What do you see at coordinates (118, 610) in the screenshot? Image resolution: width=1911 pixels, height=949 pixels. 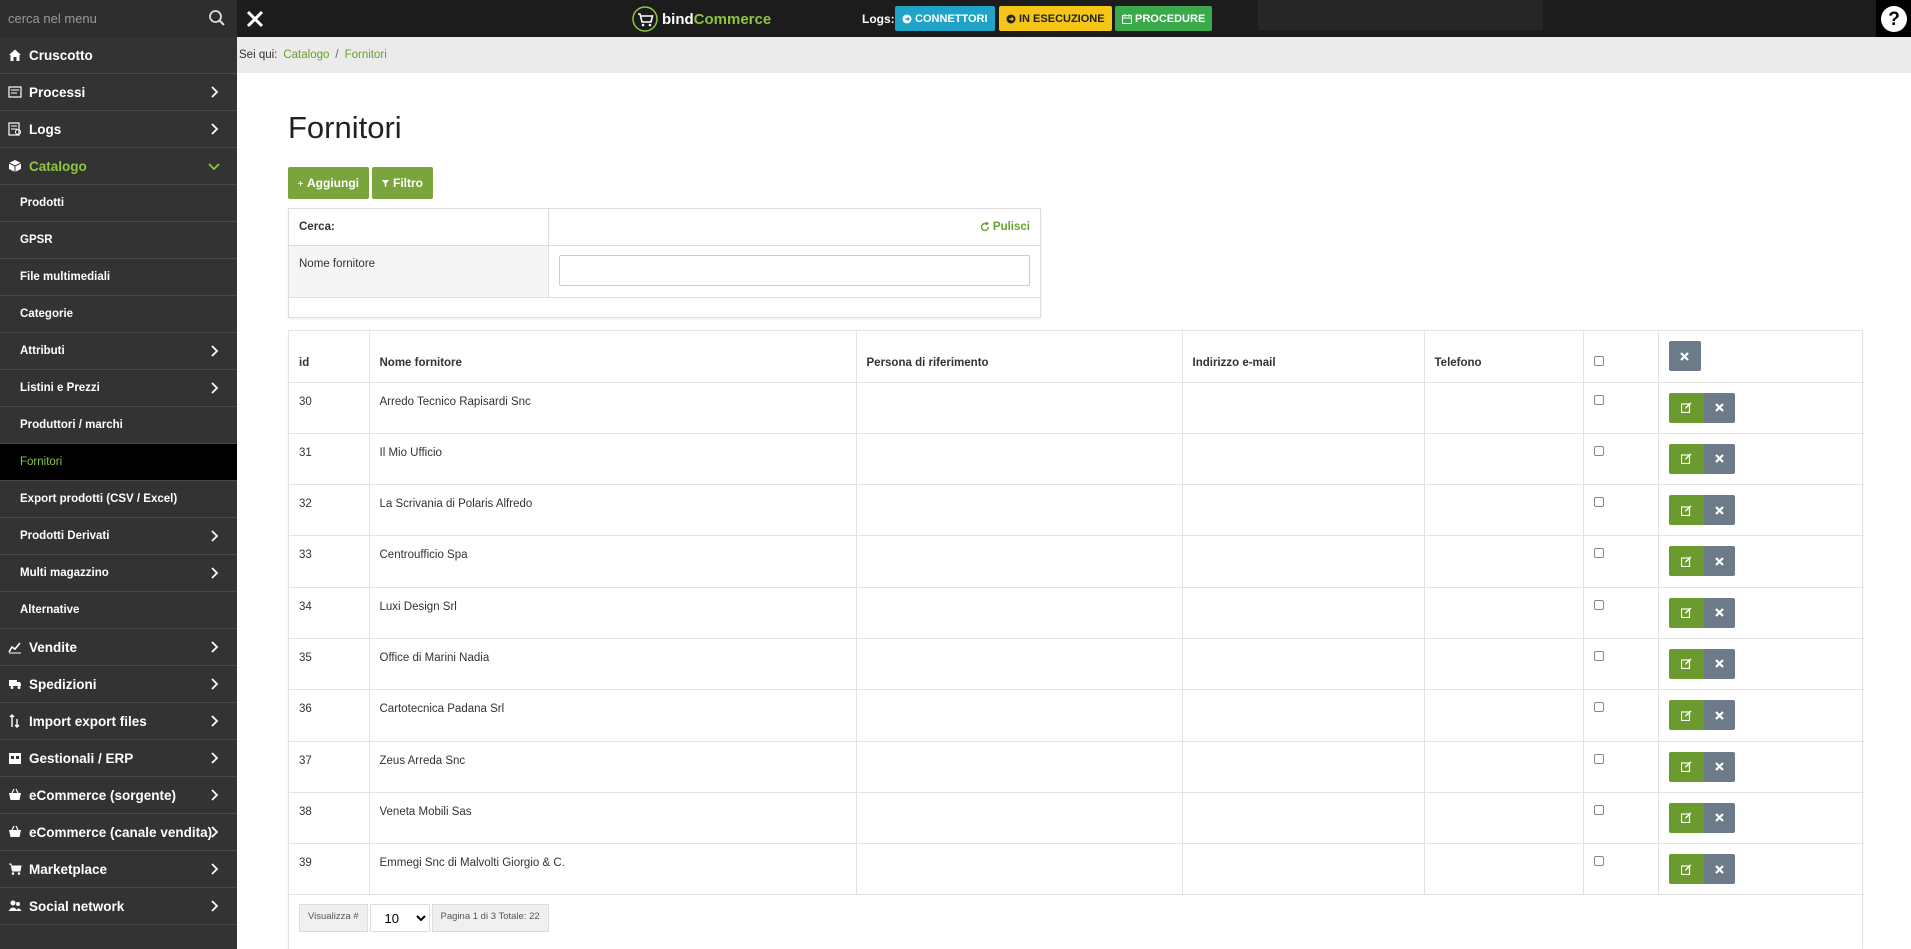 I see `sidebar-subitem-alternative: Alternative` at bounding box center [118, 610].